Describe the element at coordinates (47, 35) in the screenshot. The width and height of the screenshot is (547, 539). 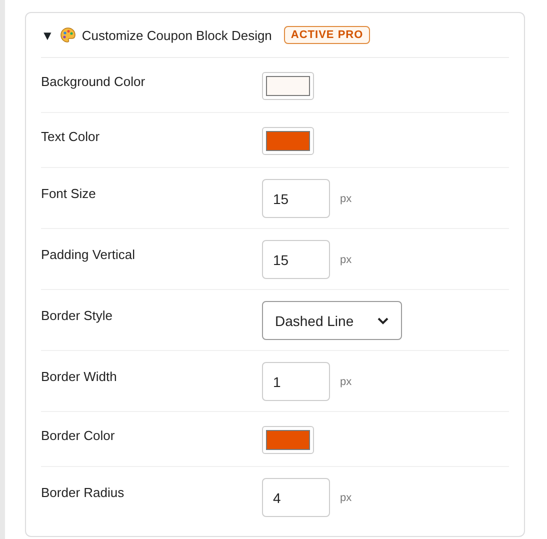
I see `collapse-toggle: ▼` at that location.